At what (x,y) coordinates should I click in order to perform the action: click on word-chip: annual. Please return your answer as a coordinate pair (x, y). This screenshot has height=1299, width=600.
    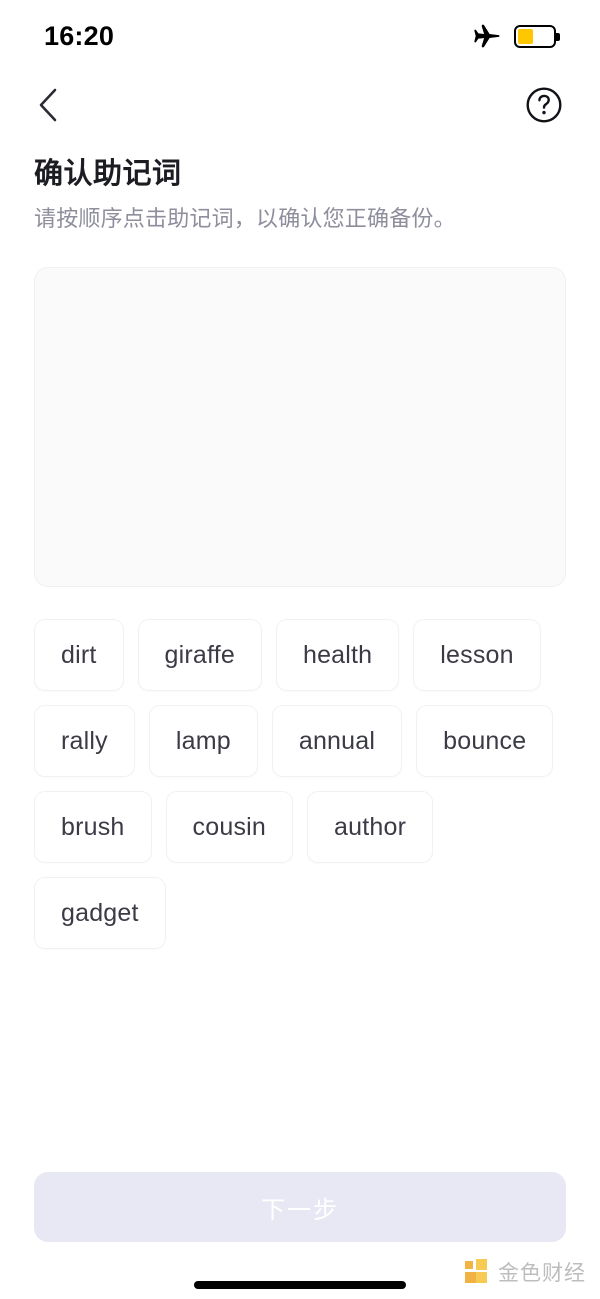
    Looking at the image, I should click on (337, 741).